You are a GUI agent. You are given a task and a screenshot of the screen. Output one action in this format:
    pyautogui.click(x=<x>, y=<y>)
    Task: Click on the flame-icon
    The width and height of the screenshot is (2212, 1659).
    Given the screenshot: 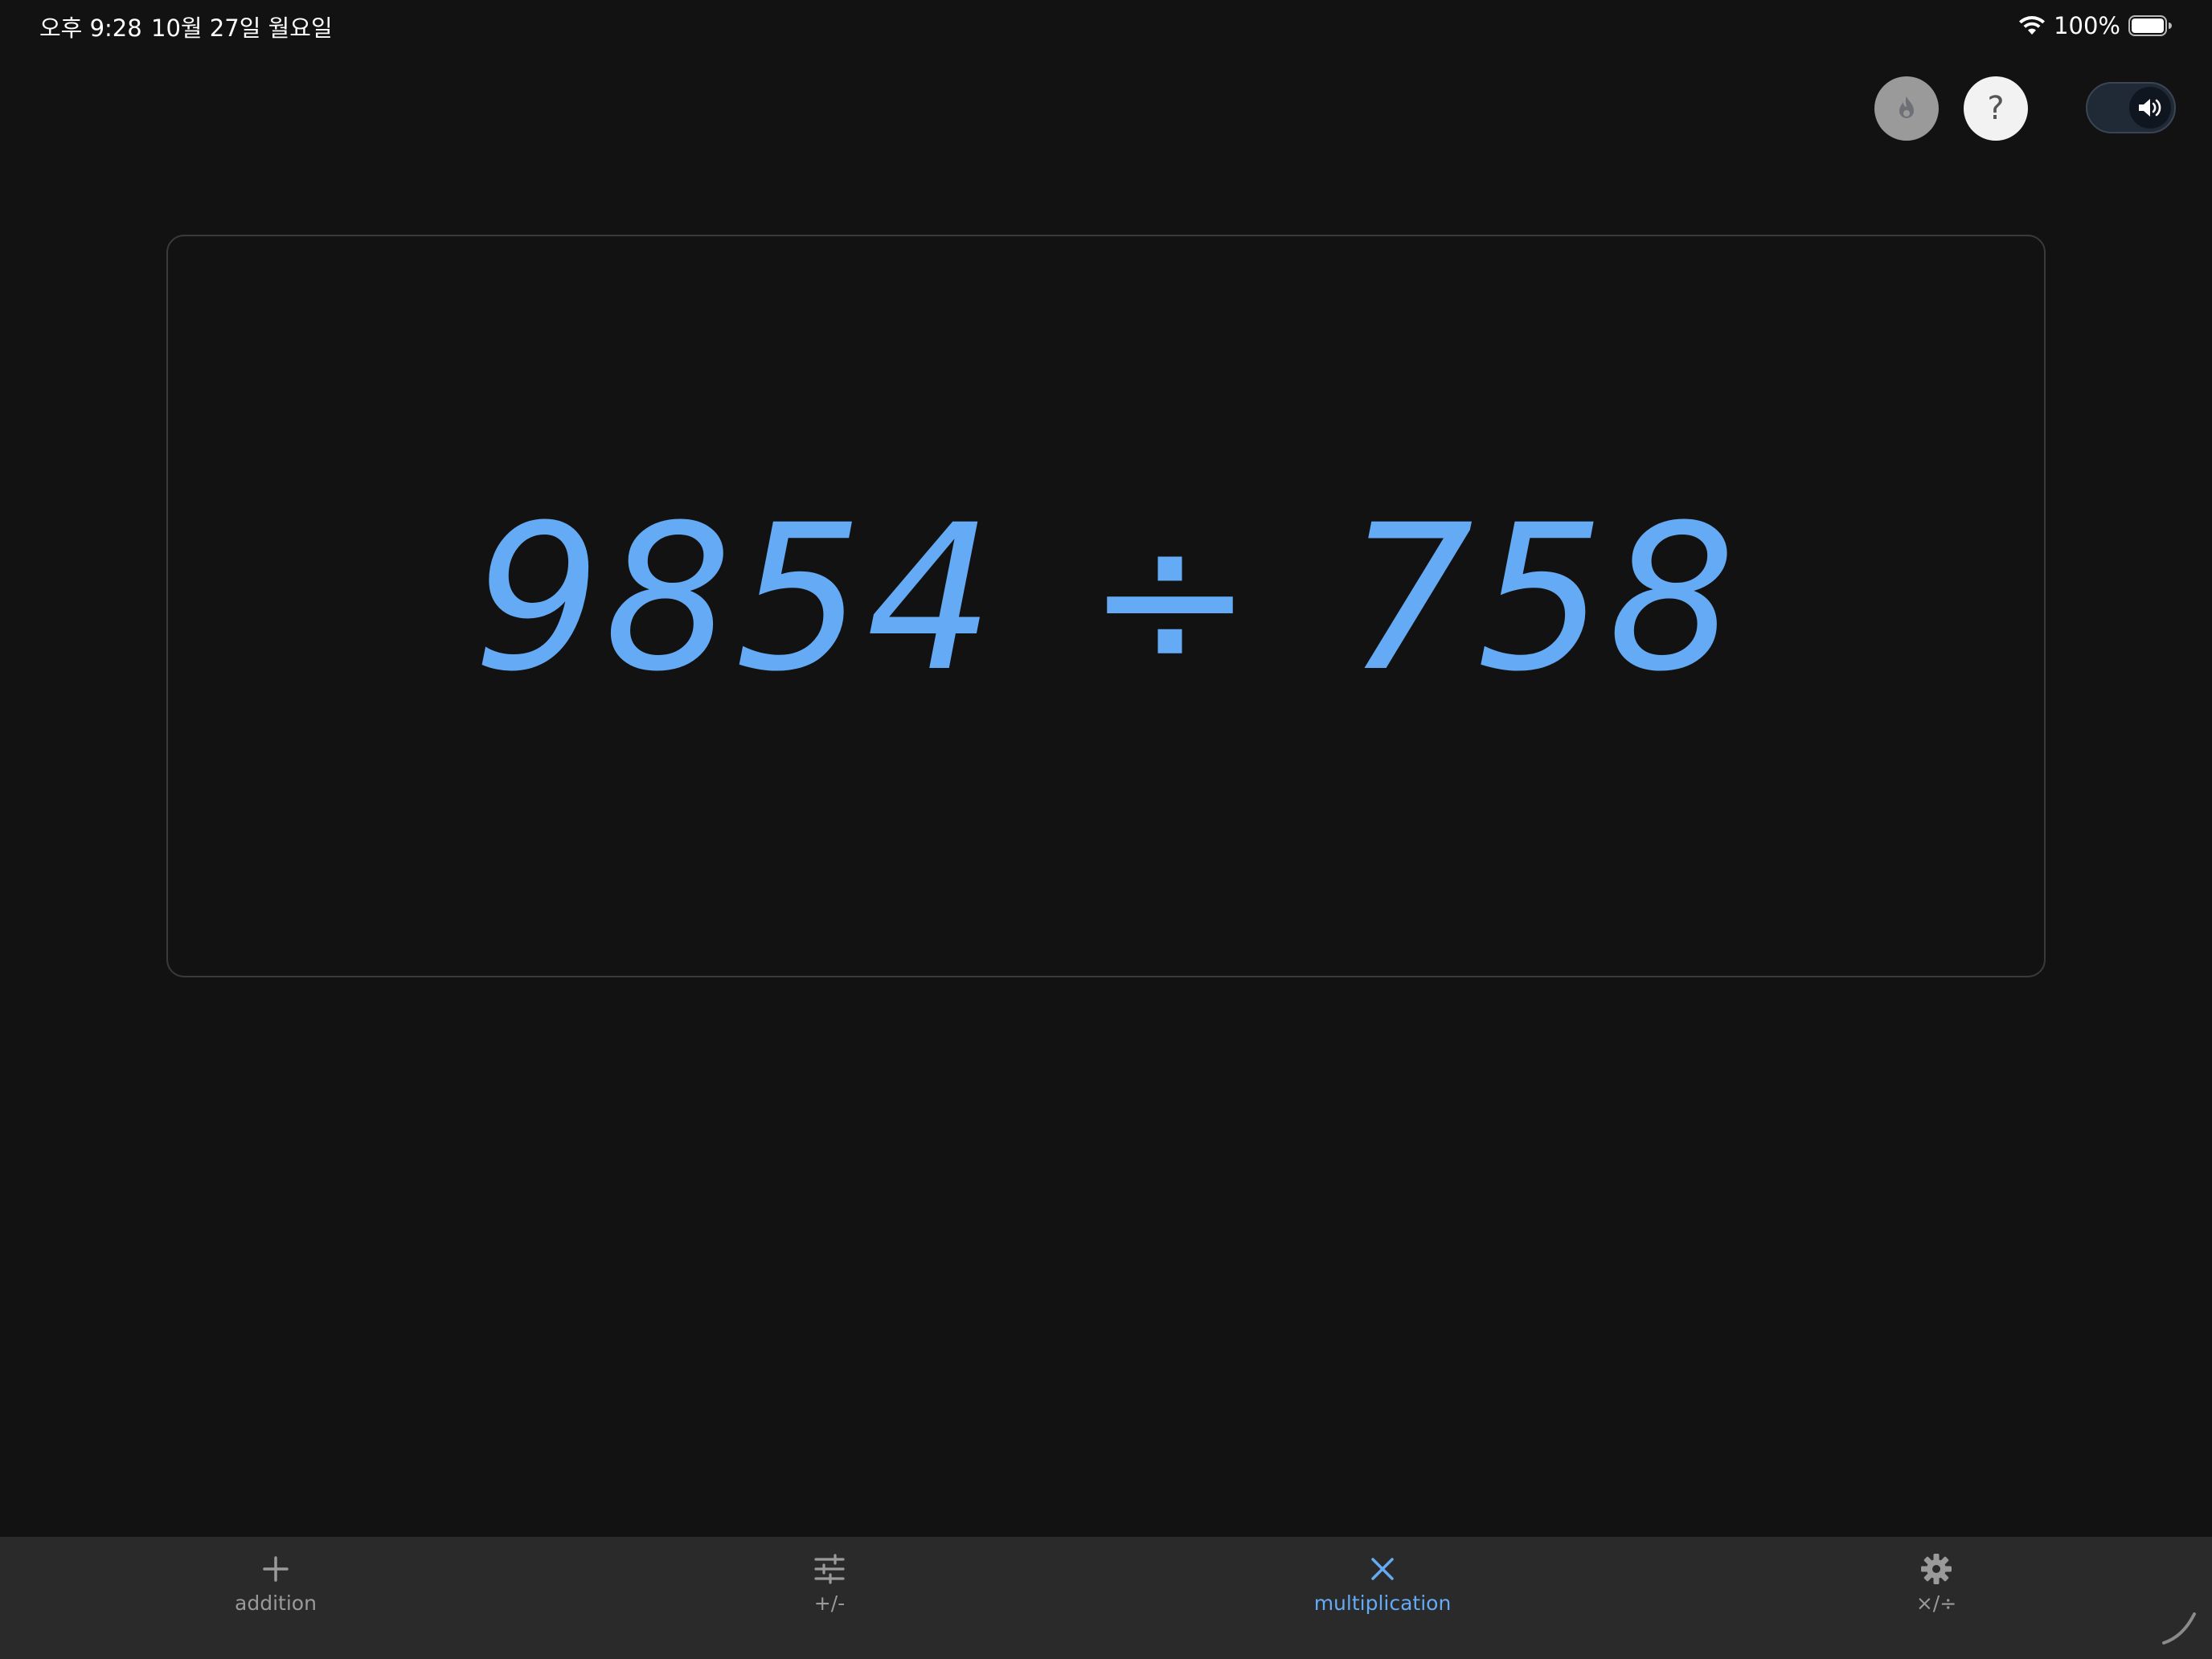 What is the action you would take?
    pyautogui.click(x=1906, y=107)
    